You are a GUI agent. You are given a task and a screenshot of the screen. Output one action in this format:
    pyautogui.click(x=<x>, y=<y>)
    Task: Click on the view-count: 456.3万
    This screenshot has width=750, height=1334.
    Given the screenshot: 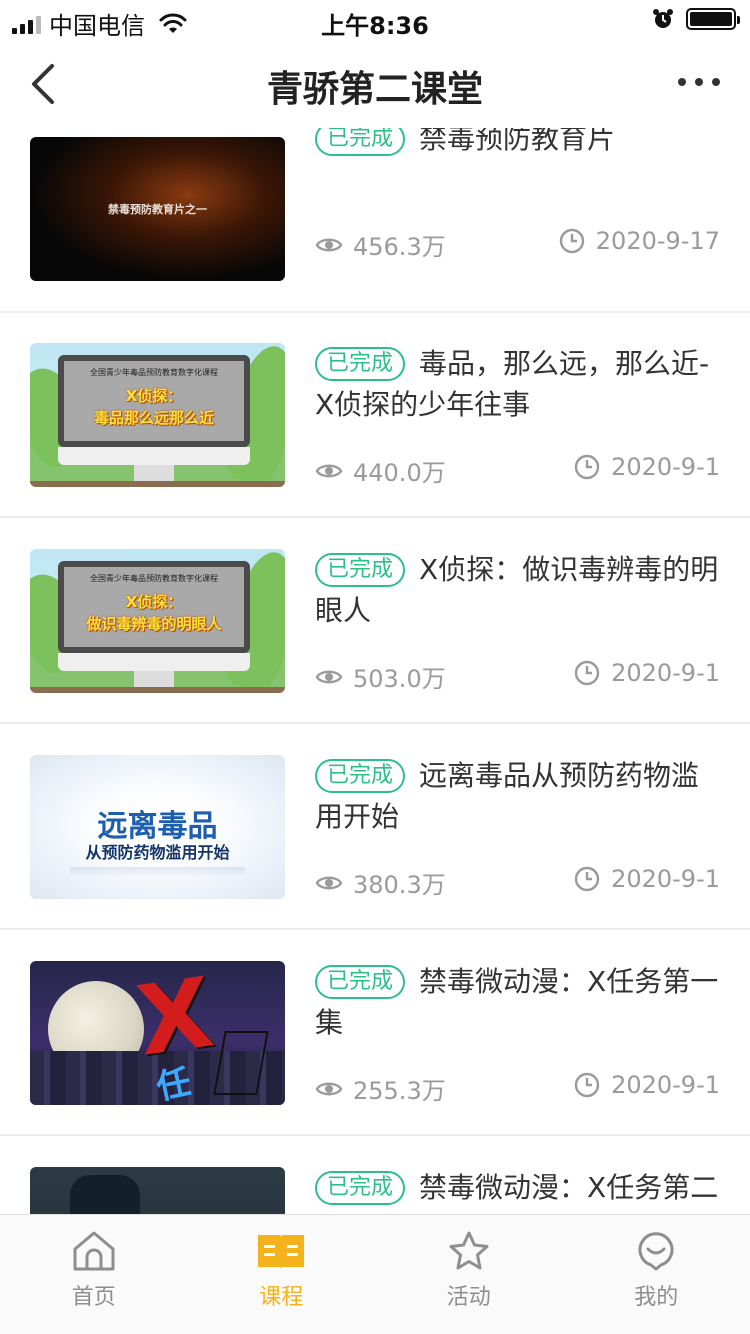 What is the action you would take?
    pyautogui.click(x=399, y=247)
    